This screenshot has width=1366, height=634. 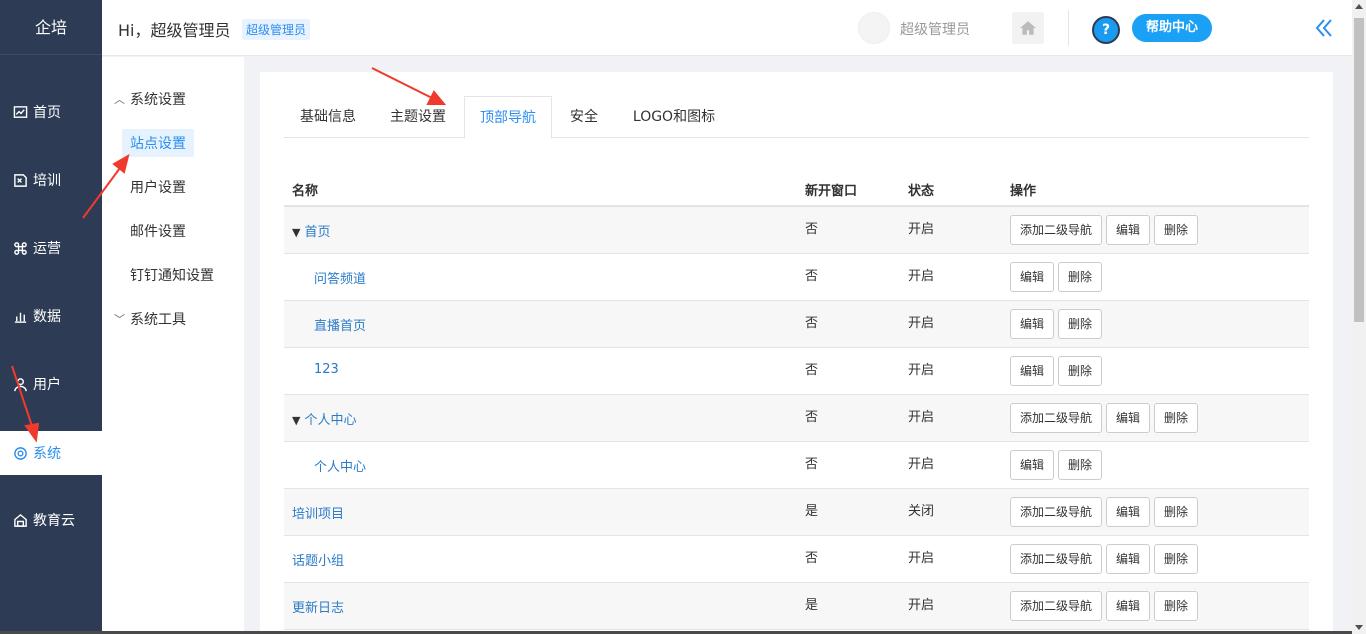 I want to click on nav-name-link: 问答频道, so click(x=340, y=277).